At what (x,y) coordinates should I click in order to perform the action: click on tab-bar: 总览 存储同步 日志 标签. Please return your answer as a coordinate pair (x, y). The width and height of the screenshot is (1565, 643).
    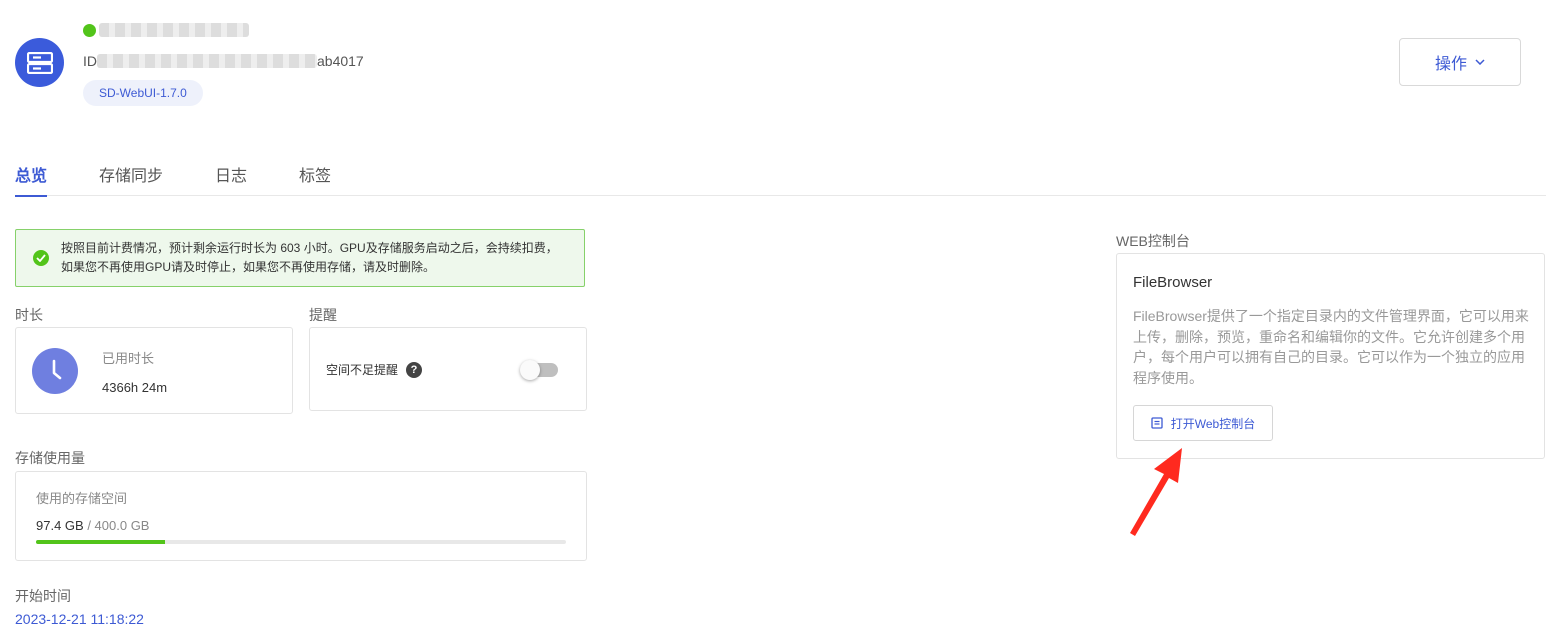
    Looking at the image, I should click on (780, 177).